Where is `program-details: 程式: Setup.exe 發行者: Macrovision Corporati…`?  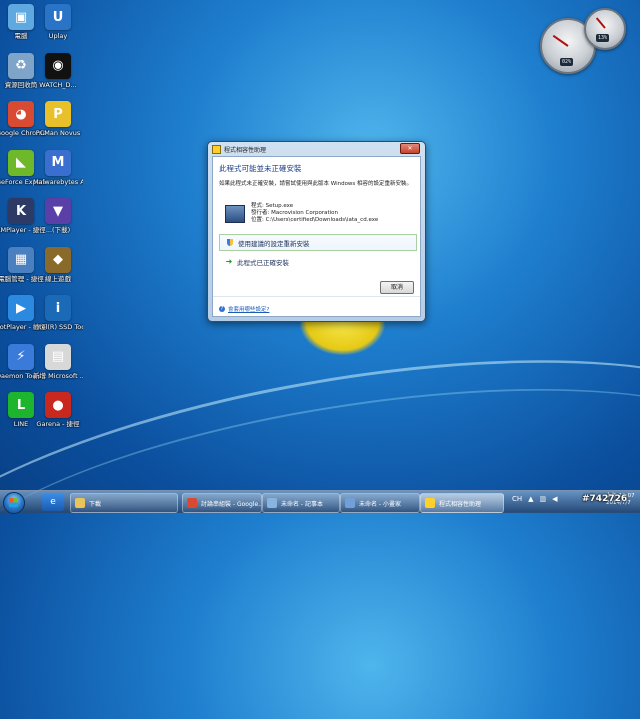 program-details: 程式: Setup.exe 發行者: Macrovision Corporati… is located at coordinates (314, 213).